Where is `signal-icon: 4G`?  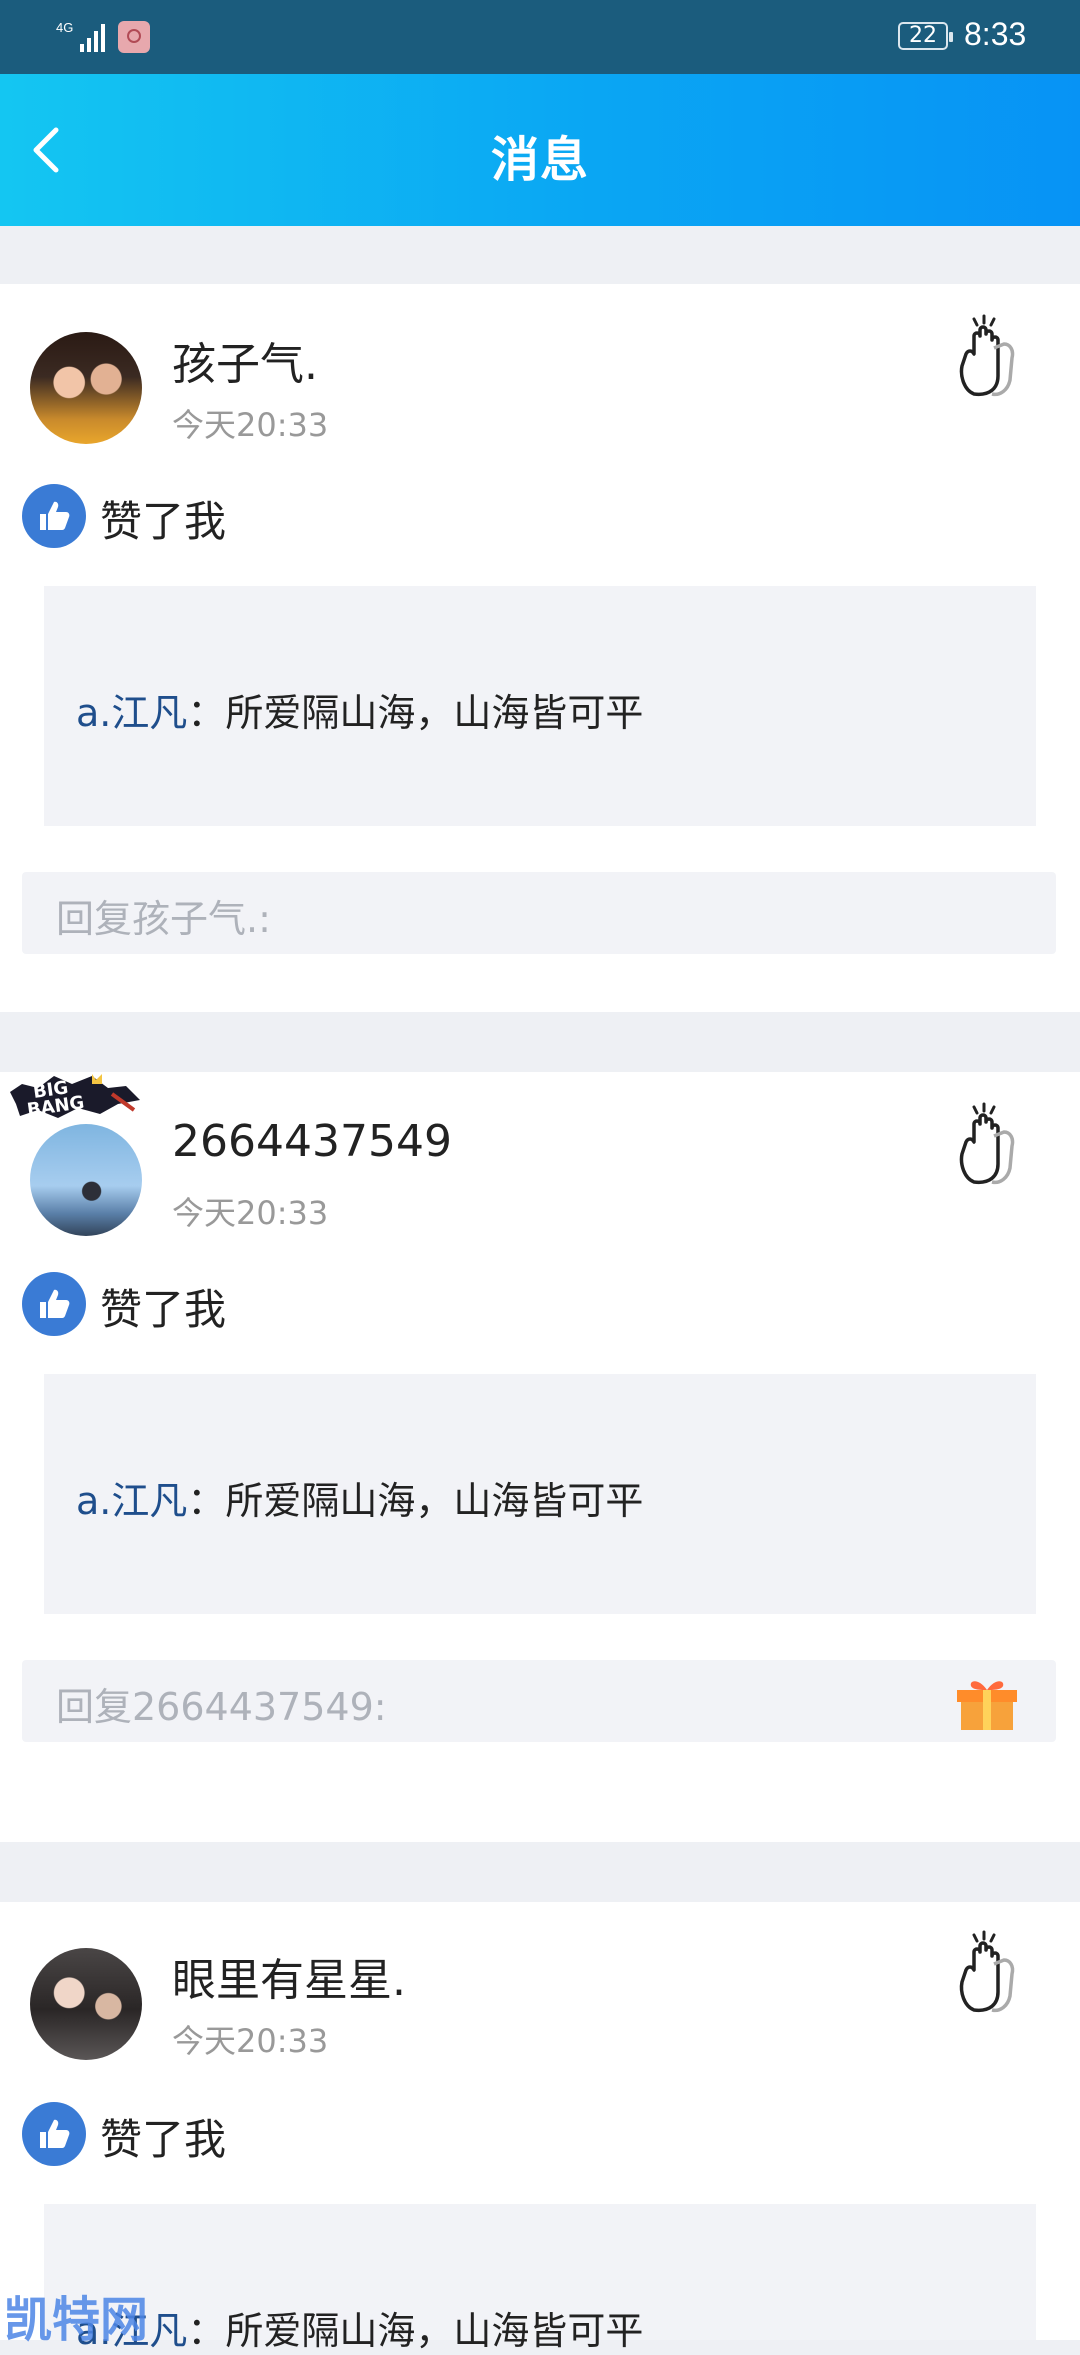
signal-icon: 4G is located at coordinates (80, 36).